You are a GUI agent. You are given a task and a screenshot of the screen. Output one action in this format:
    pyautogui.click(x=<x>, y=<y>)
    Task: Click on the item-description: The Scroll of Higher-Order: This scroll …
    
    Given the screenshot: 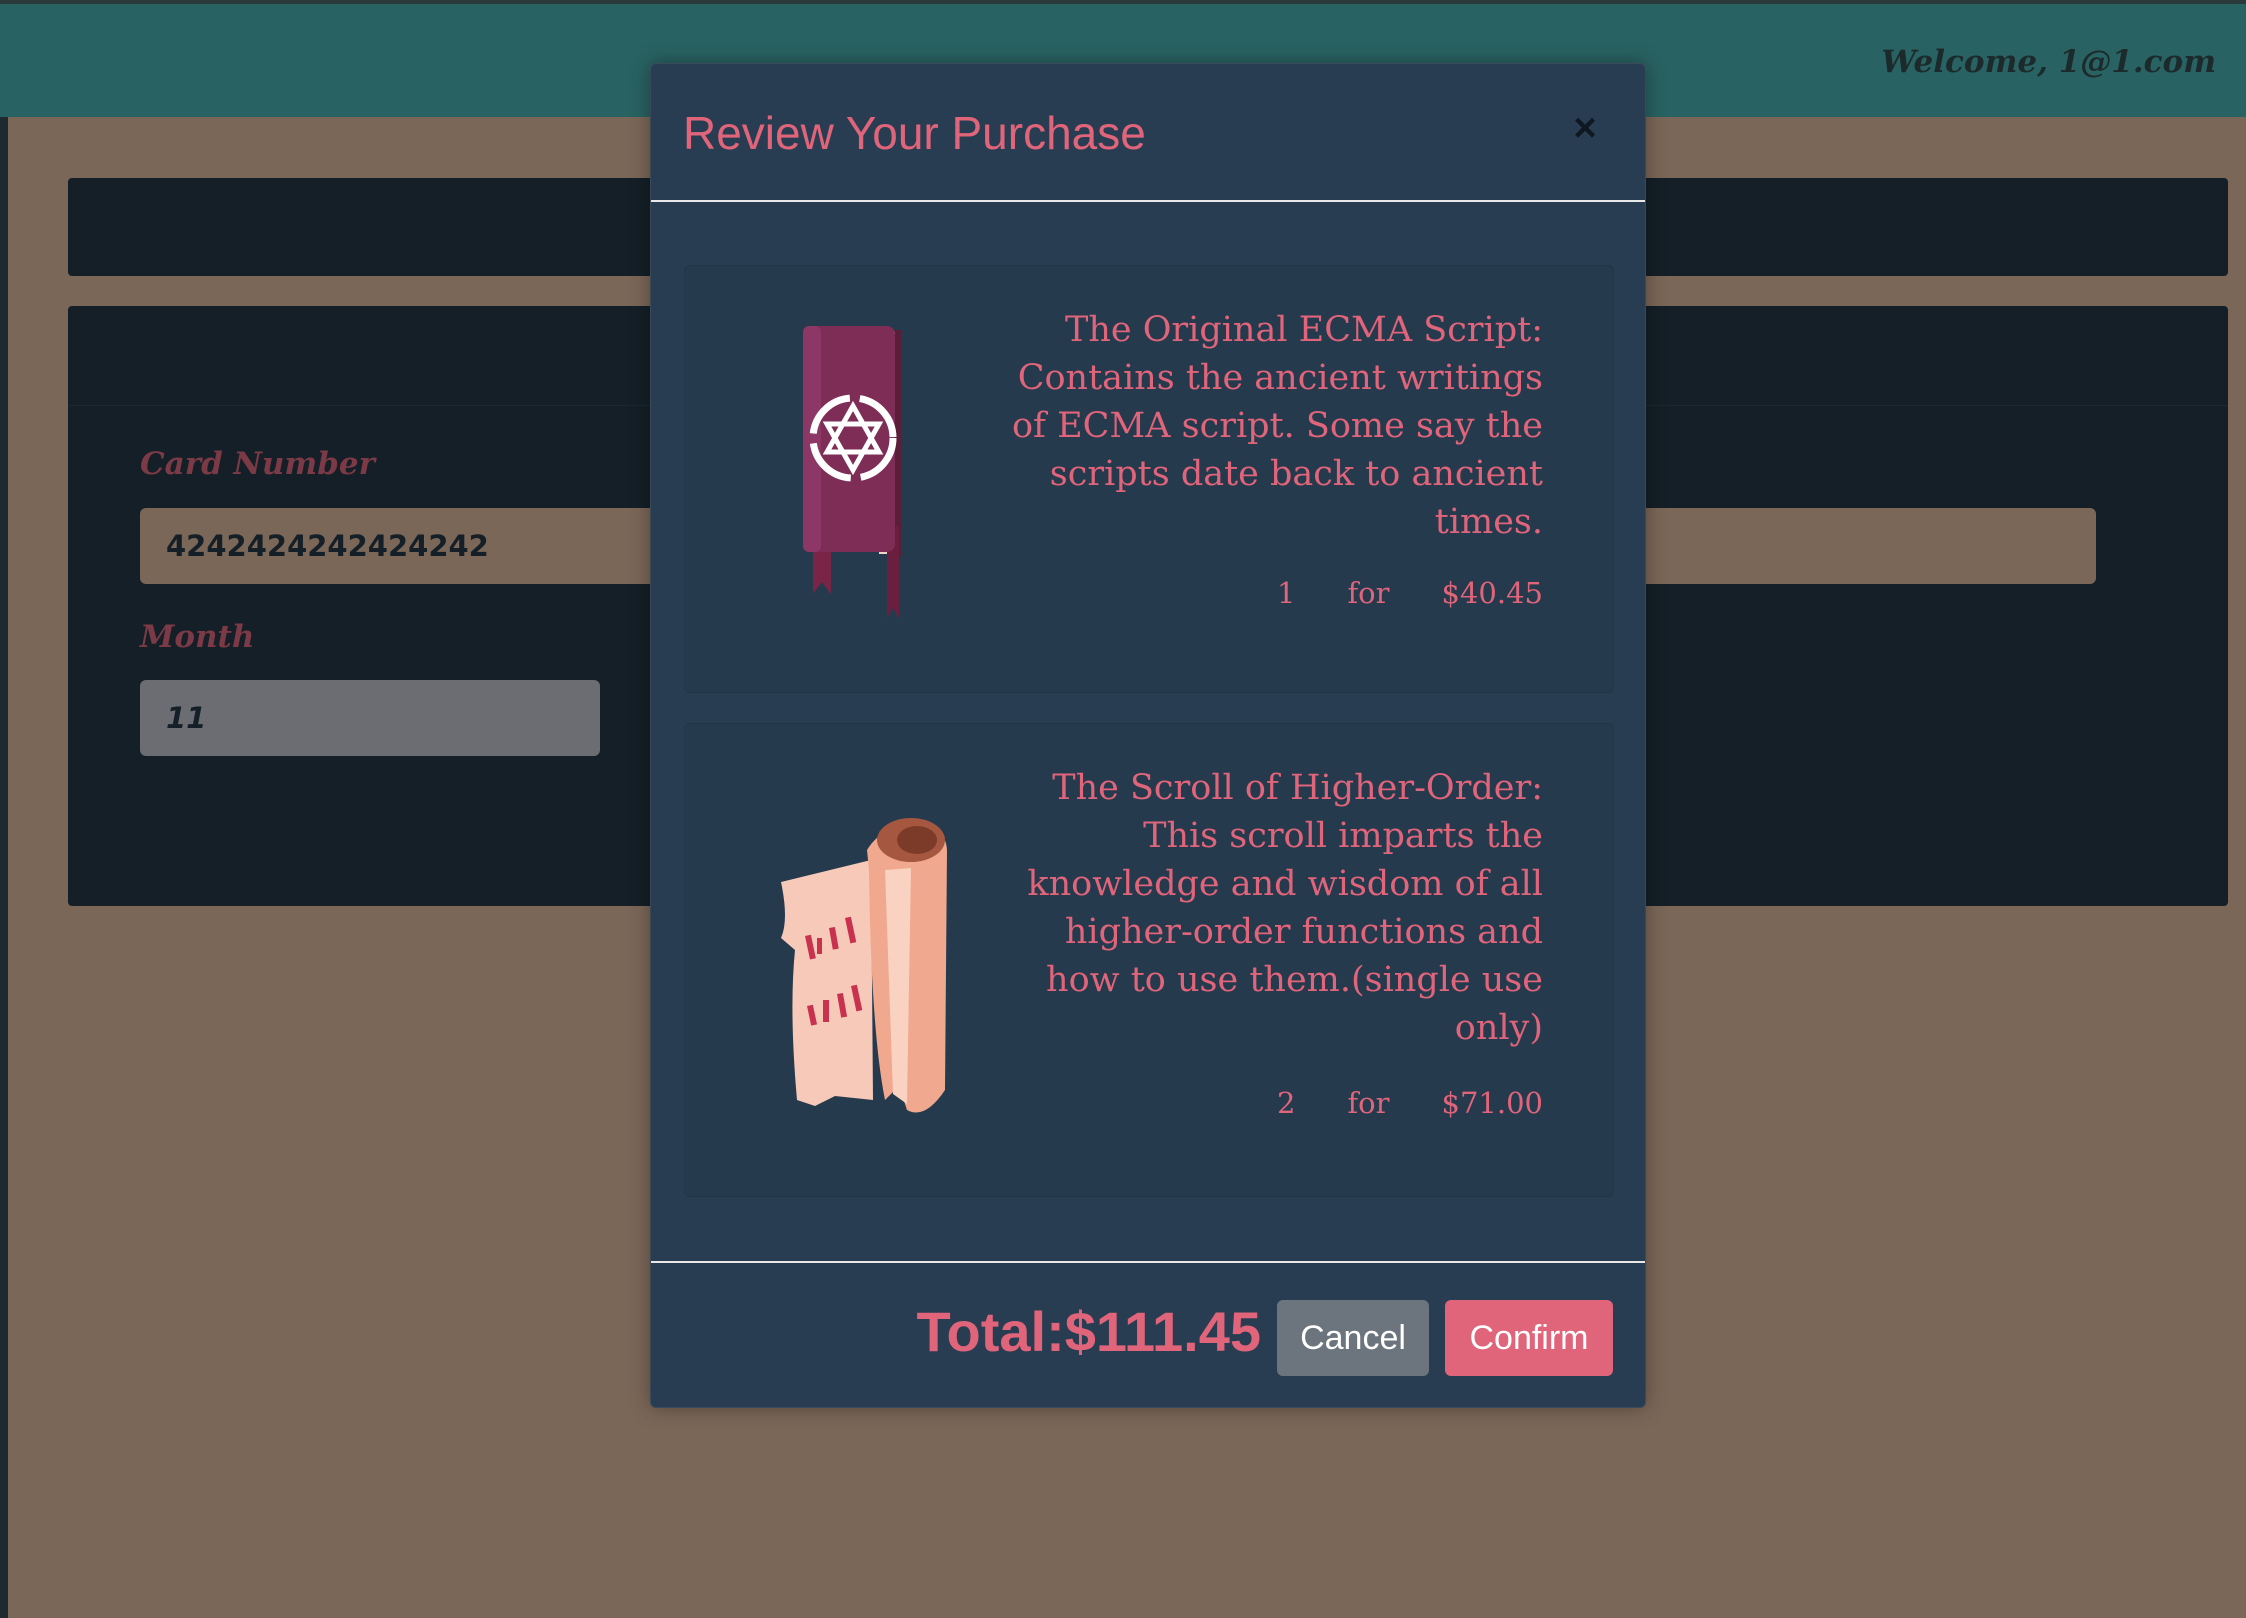 What is the action you would take?
    pyautogui.click(x=1285, y=908)
    